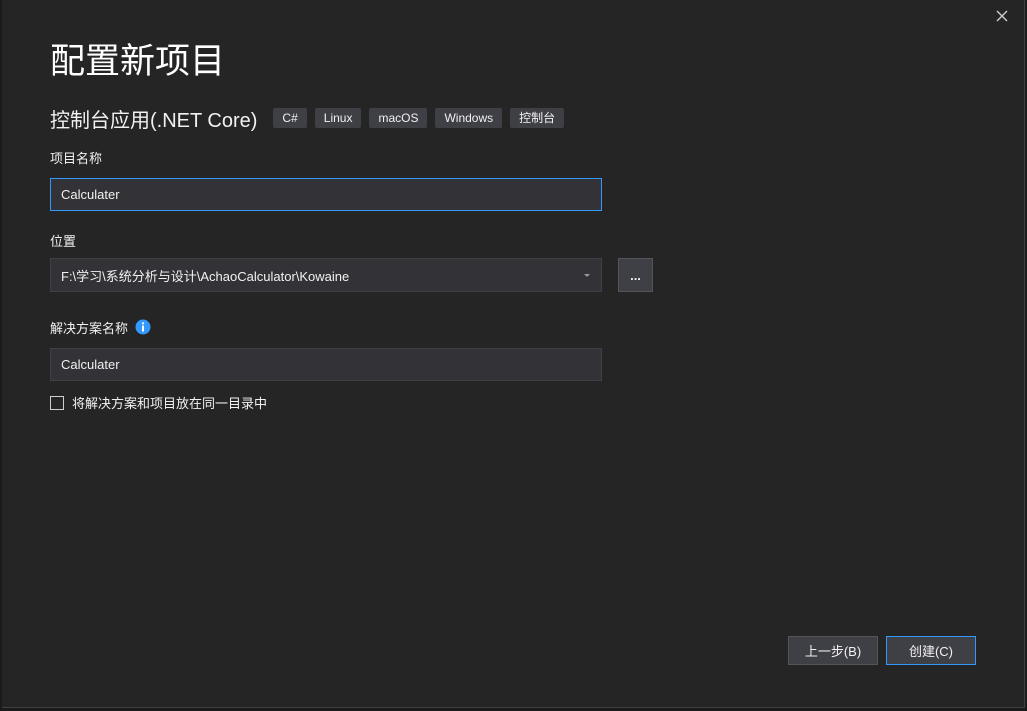 The width and height of the screenshot is (1027, 711). Describe the element at coordinates (290, 118) in the screenshot. I see `tag-csharp: C#` at that location.